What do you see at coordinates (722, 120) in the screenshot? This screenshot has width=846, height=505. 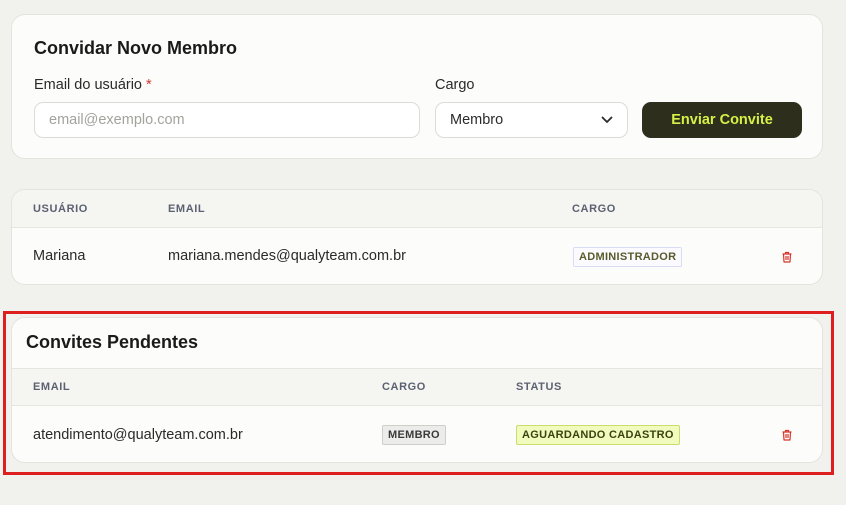 I see `send-invite-button: Enviar Convite` at bounding box center [722, 120].